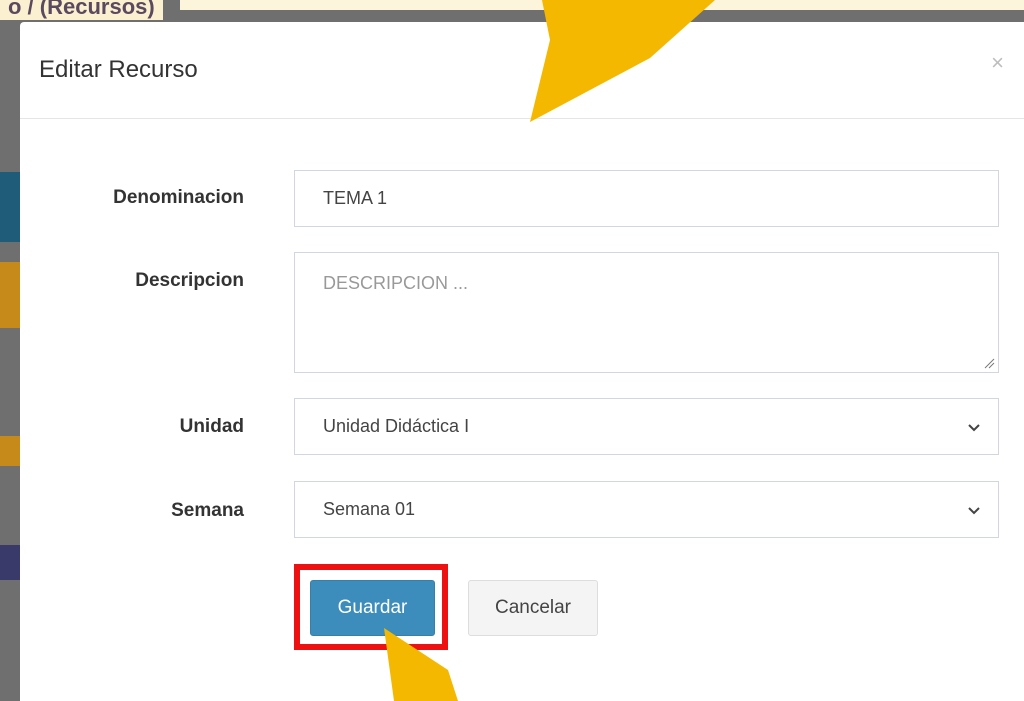 The height and width of the screenshot is (701, 1024). Describe the element at coordinates (81, 10) in the screenshot. I see `background-page-title: o / (Recursos)` at that location.